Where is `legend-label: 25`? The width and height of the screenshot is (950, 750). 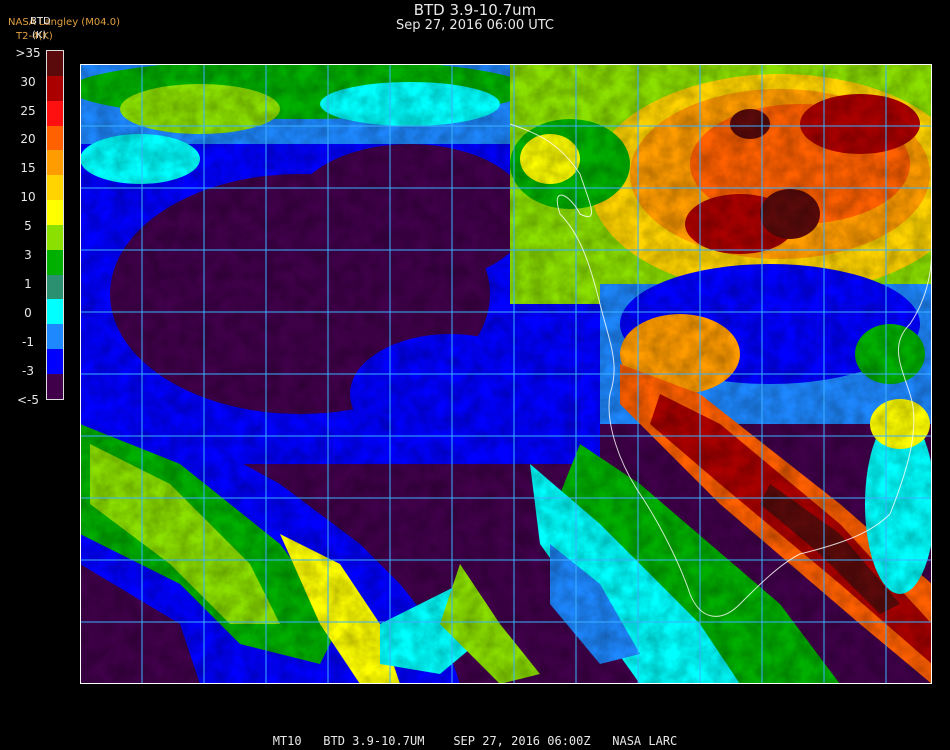
legend-label: 25 is located at coordinates (28, 111).